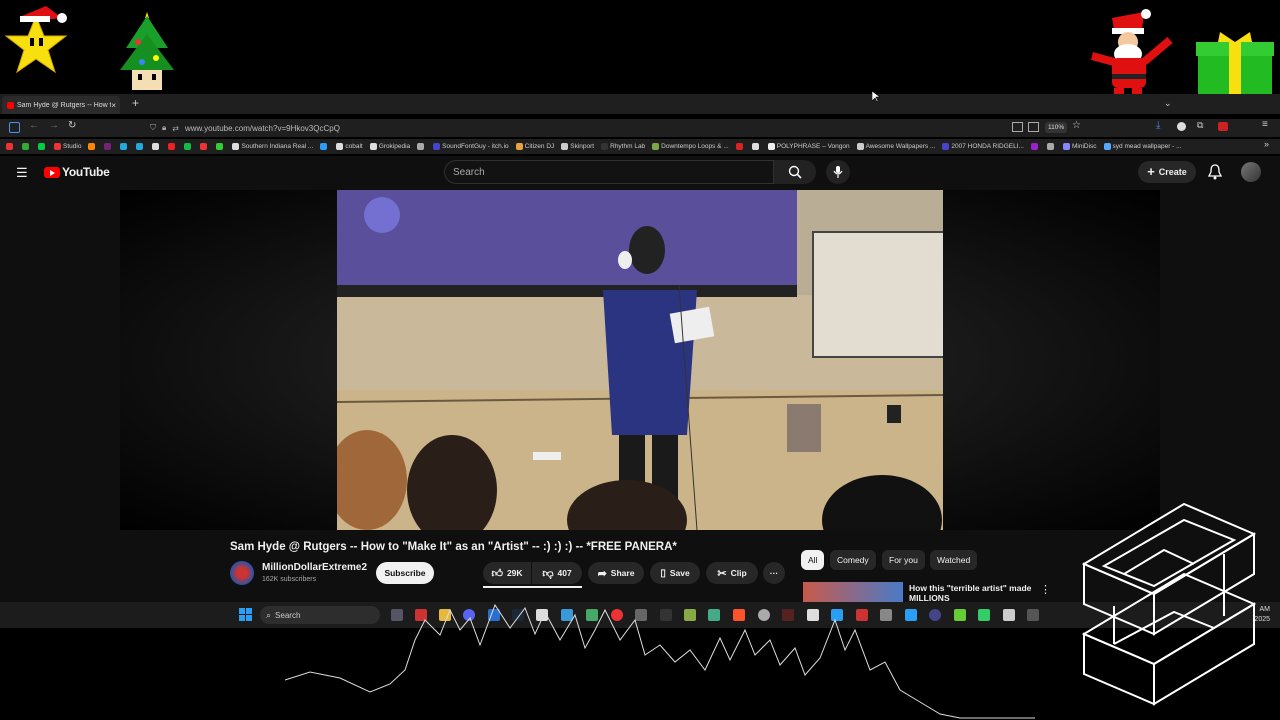  I want to click on chip-all: All, so click(813, 560).